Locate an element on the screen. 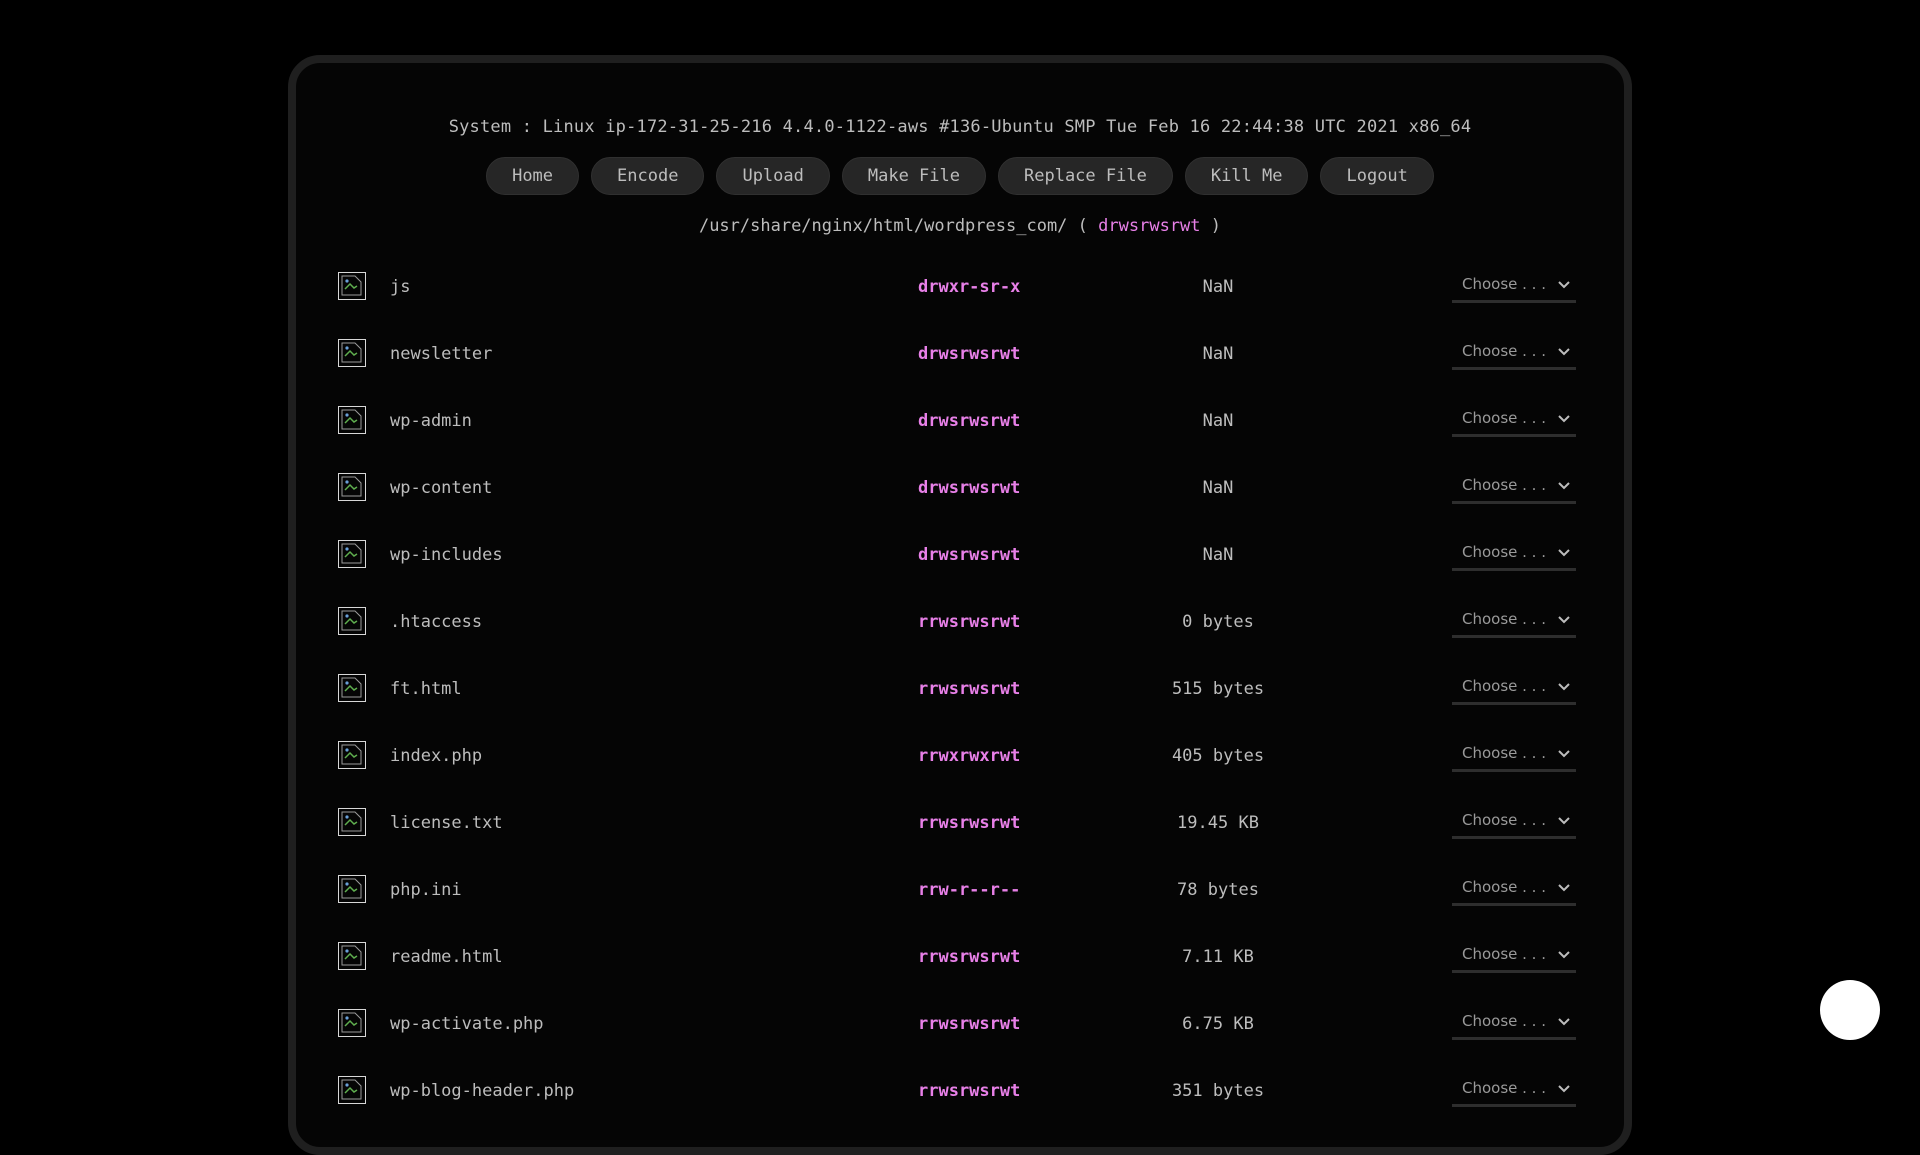 The height and width of the screenshot is (1155, 1920). encode-button: Encode is located at coordinates (648, 176).